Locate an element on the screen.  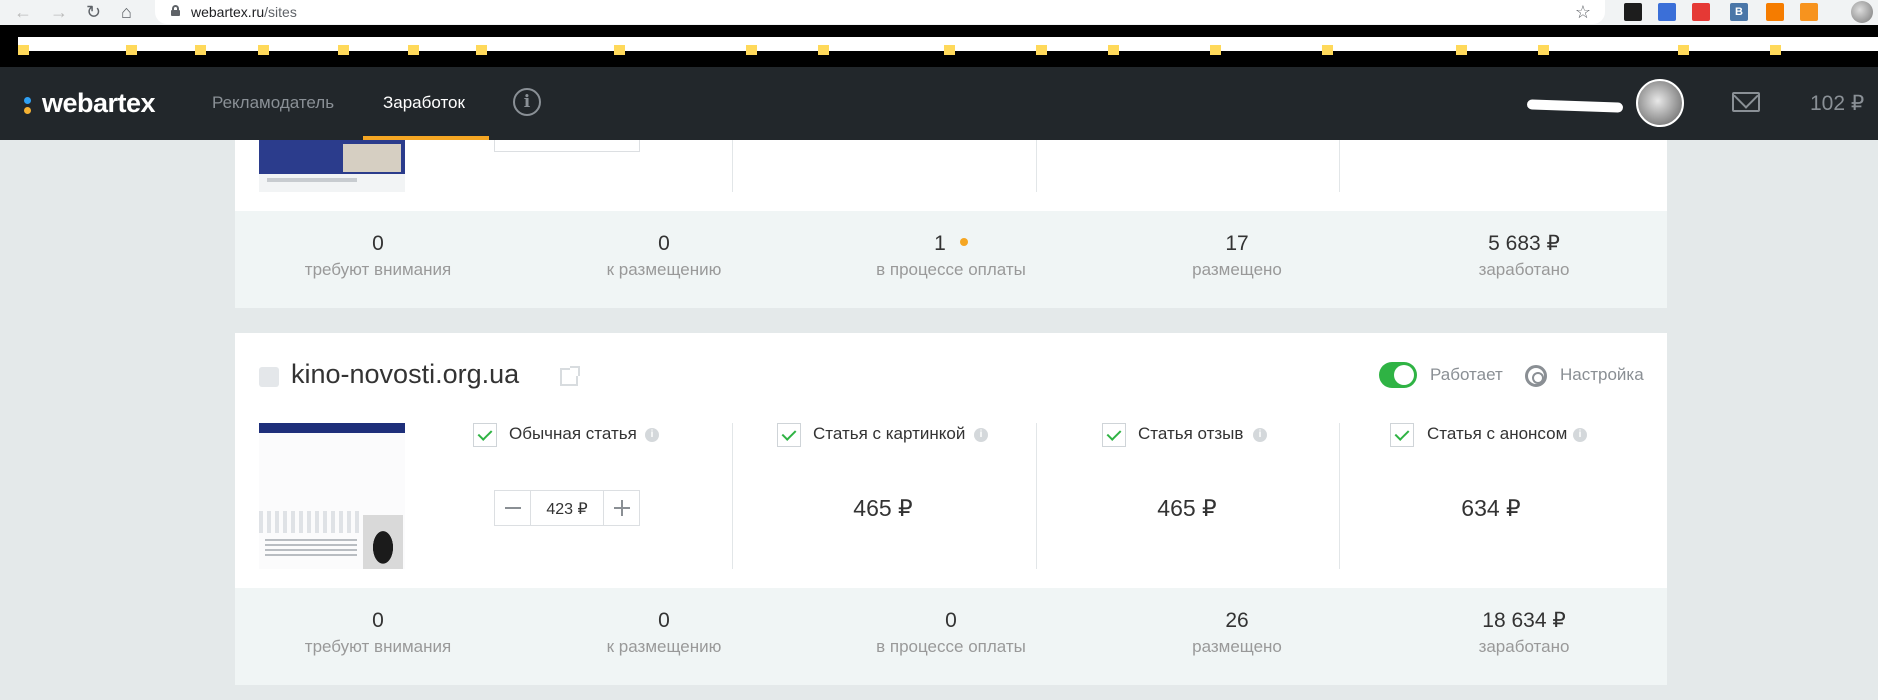
user-name-redacted is located at coordinates (1575, 106).